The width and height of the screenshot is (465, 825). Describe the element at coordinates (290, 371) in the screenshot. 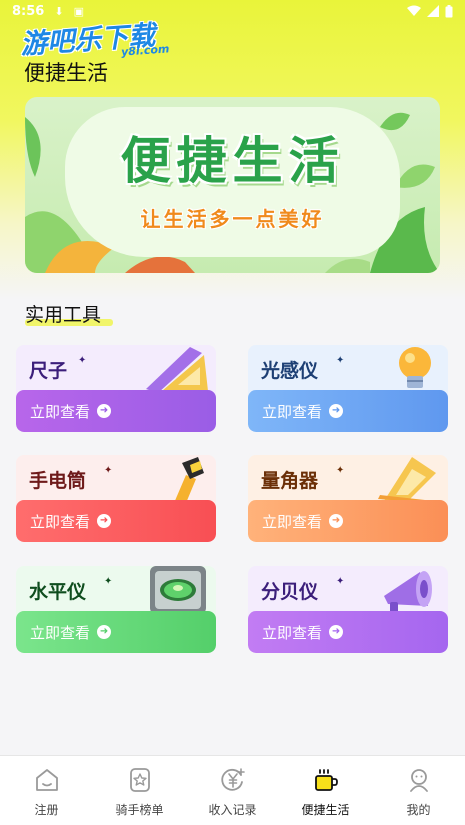

I see `tool-title: 光感仪` at that location.